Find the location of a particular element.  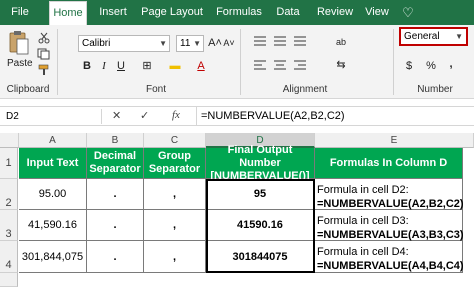

alignment-group-label: Alignment is located at coordinates (305, 89).